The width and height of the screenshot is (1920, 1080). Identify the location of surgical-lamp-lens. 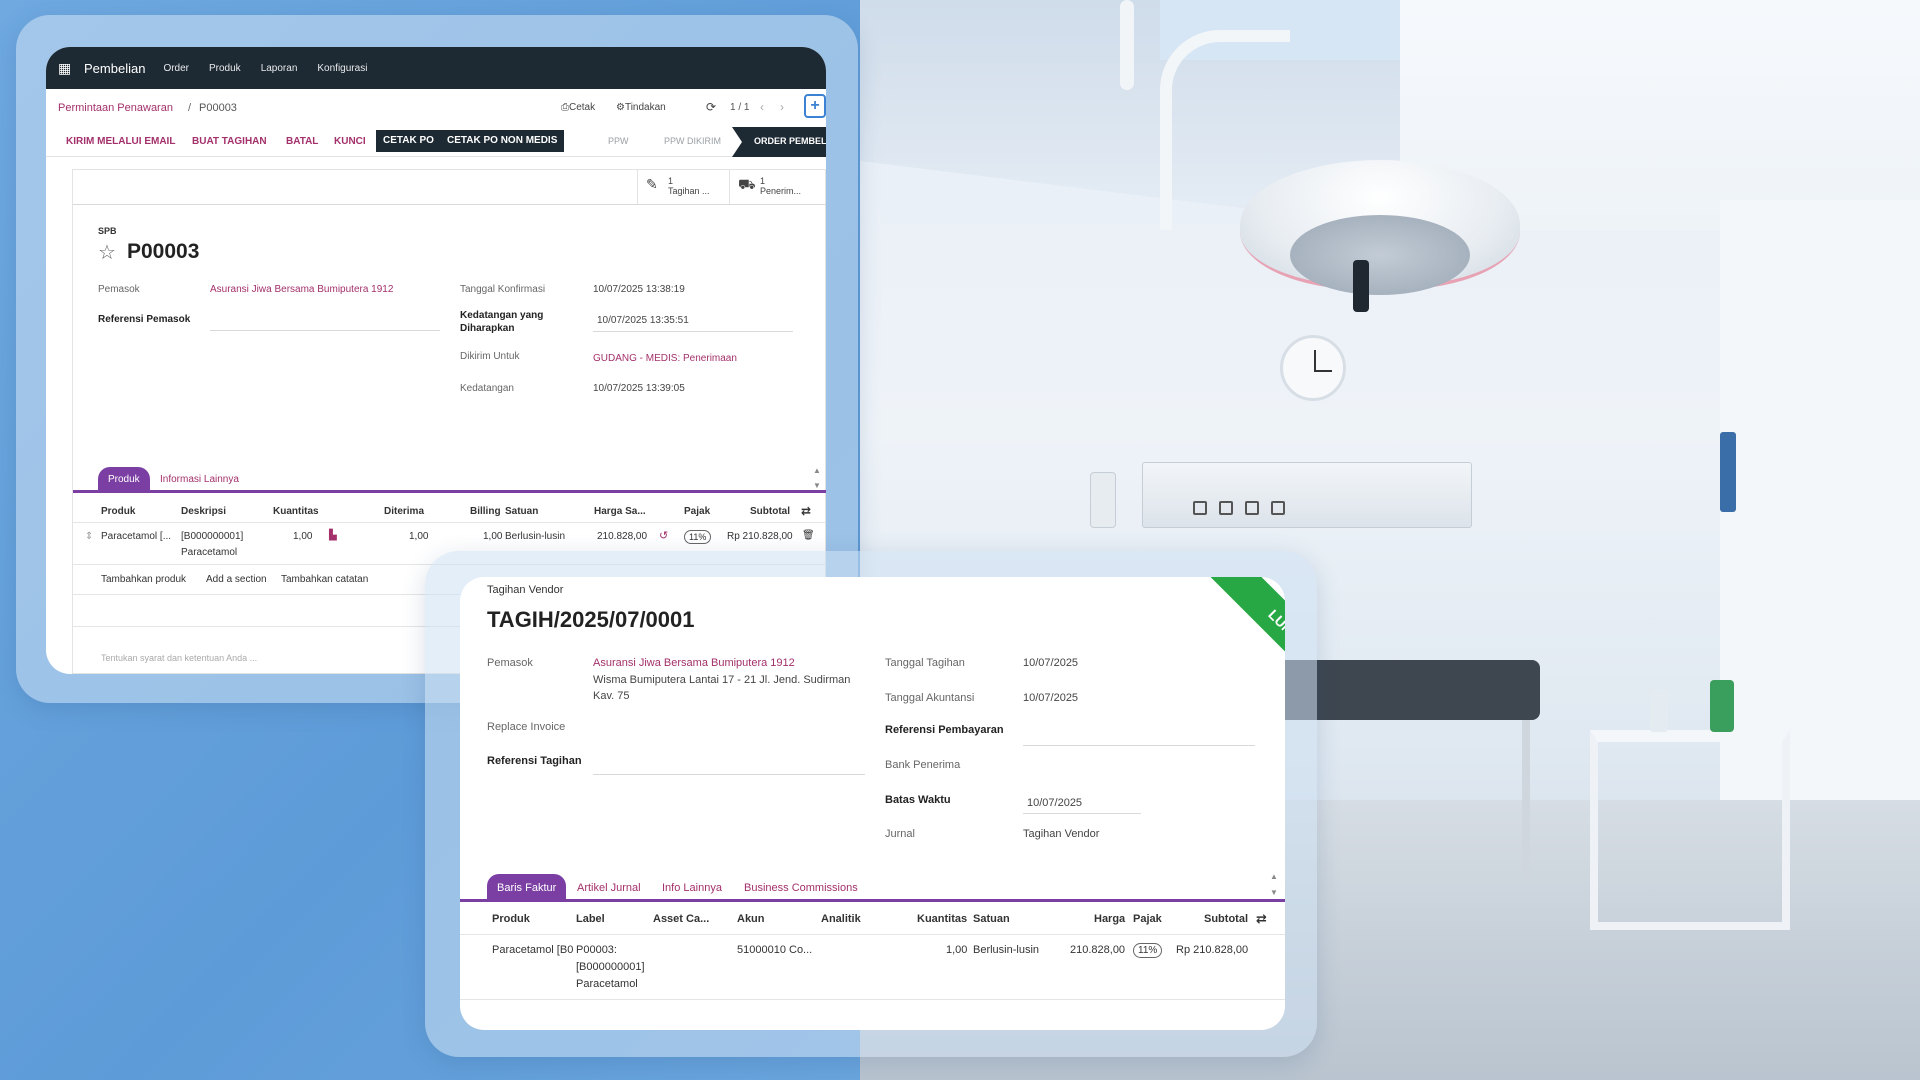
(1380, 255).